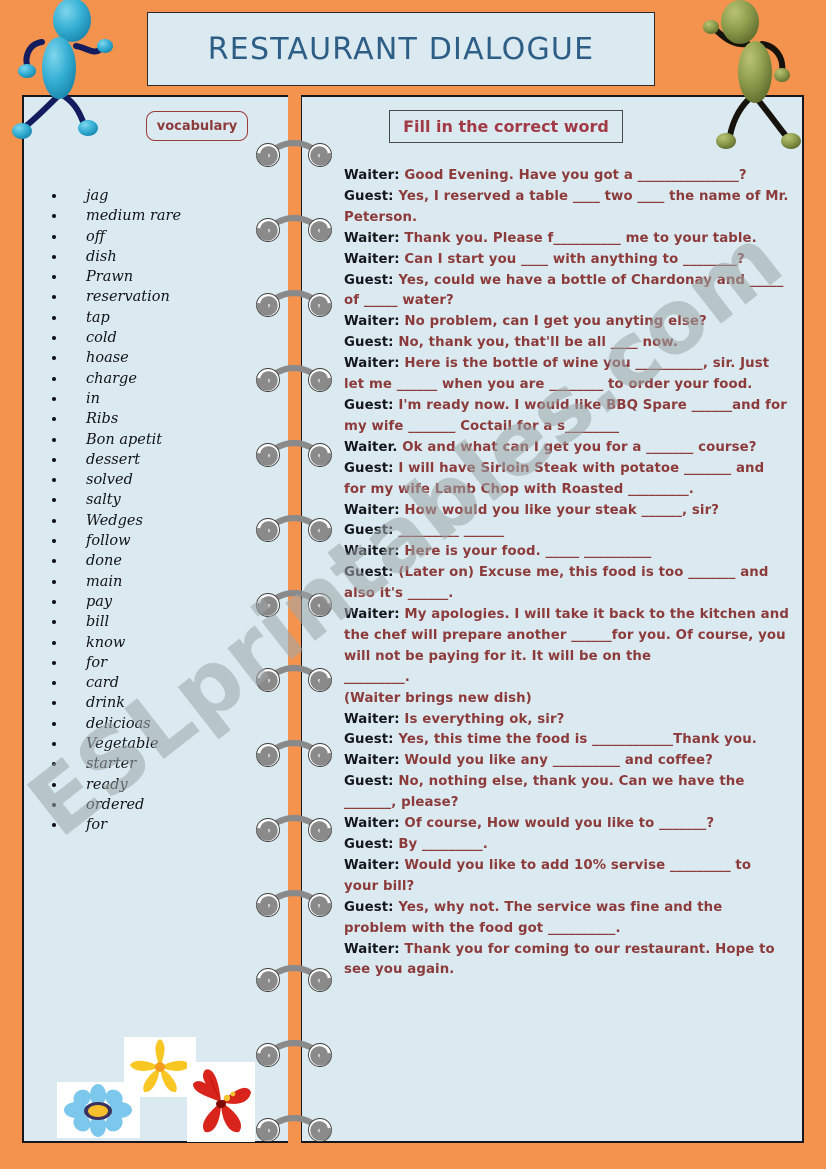 The height and width of the screenshot is (1169, 826). Describe the element at coordinates (221, 1102) in the screenshot. I see `red-hibiscus-flower` at that location.